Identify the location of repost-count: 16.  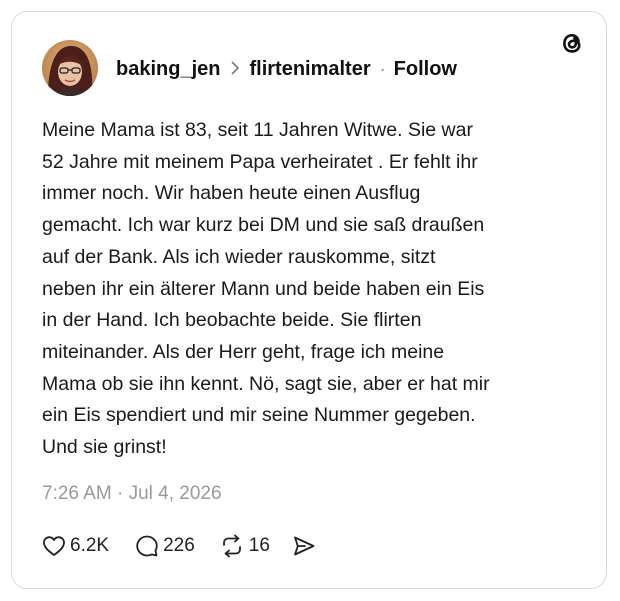
(259, 545).